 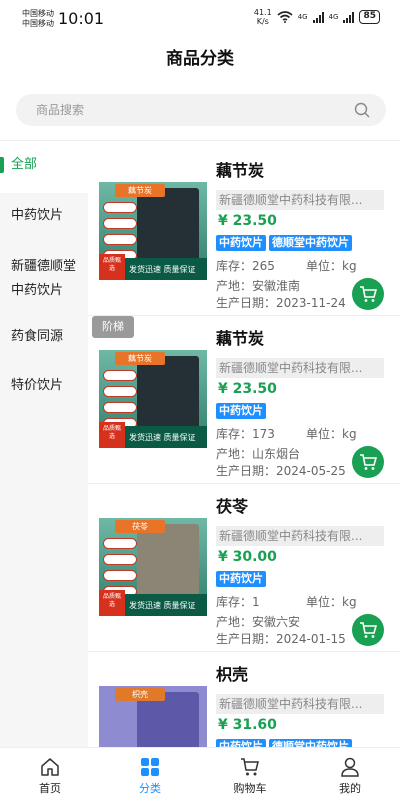 I want to click on product-price: ¥ 30.00, so click(x=247, y=557).